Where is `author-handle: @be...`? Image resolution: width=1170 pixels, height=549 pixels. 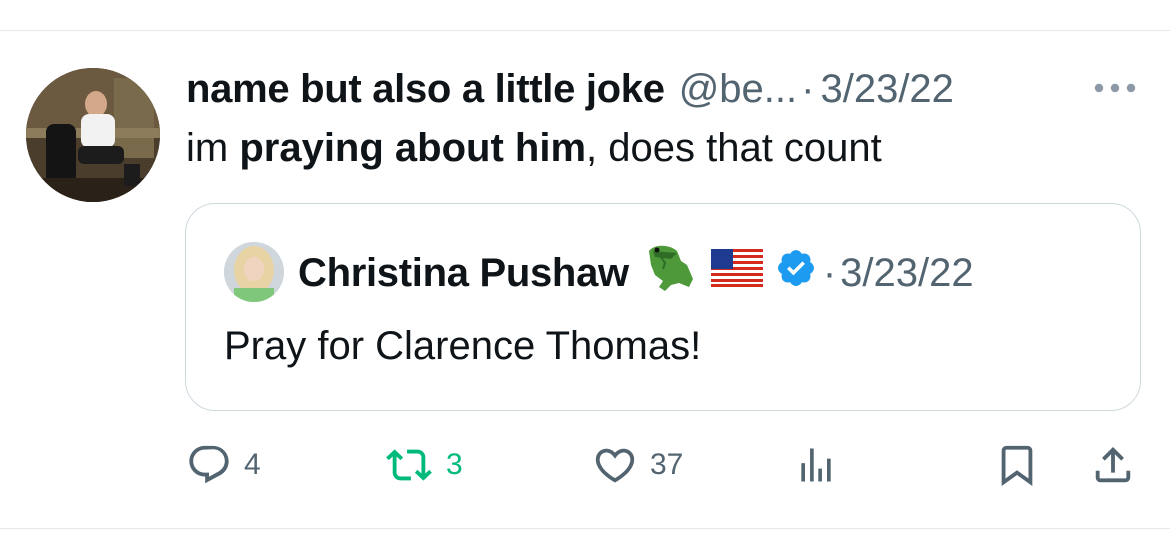 author-handle: @be... is located at coordinates (738, 89).